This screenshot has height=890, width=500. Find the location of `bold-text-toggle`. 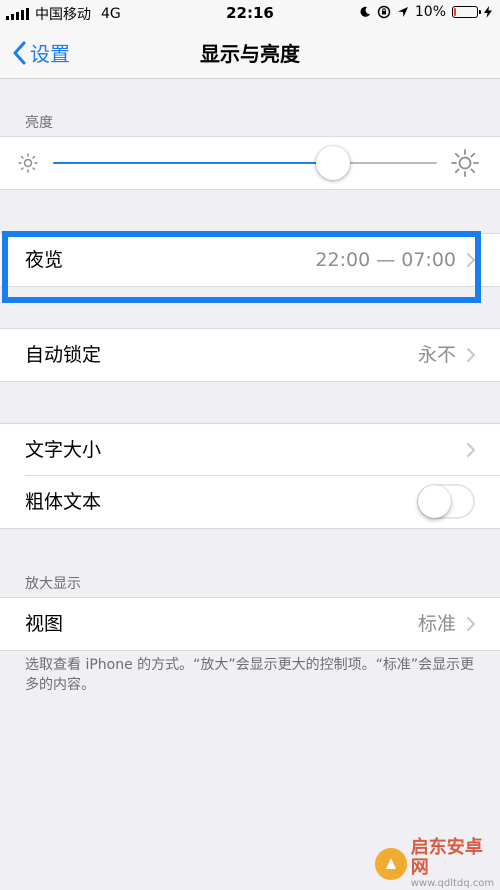

bold-text-toggle is located at coordinates (446, 501).